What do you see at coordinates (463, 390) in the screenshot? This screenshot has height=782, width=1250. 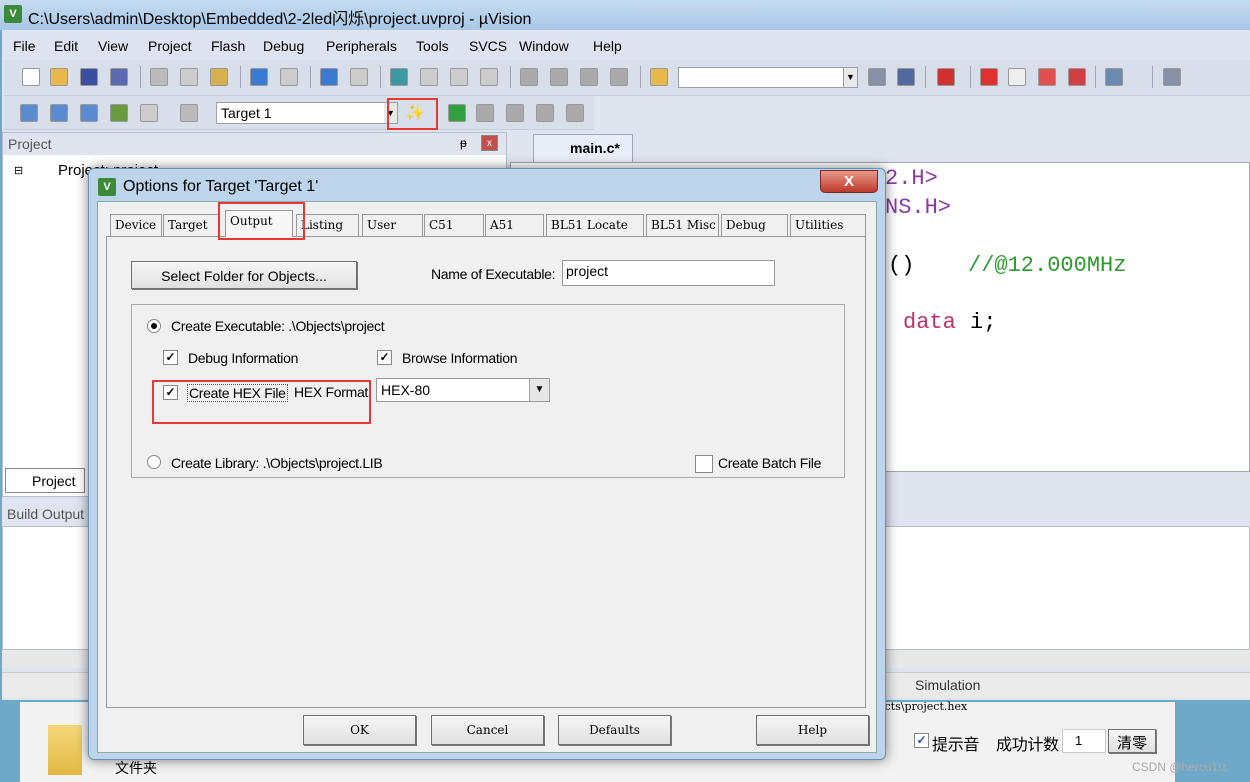 I see `hex-format-select: HEX-80` at bounding box center [463, 390].